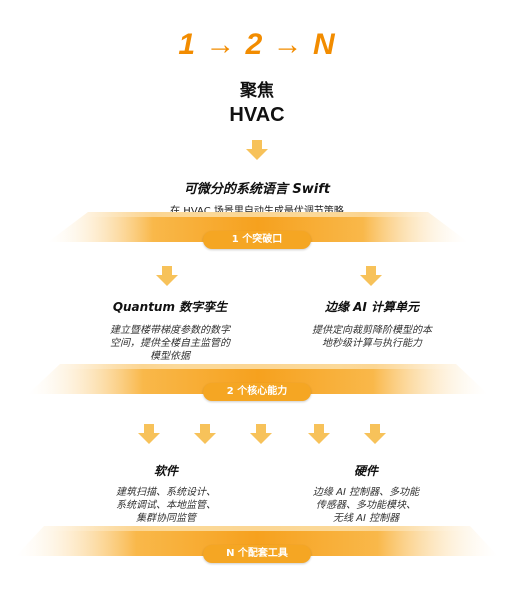 This screenshot has width=514, height=592. What do you see at coordinates (170, 330) in the screenshot?
I see `text-line: 建立暨楼带梯度参数的数字` at bounding box center [170, 330].